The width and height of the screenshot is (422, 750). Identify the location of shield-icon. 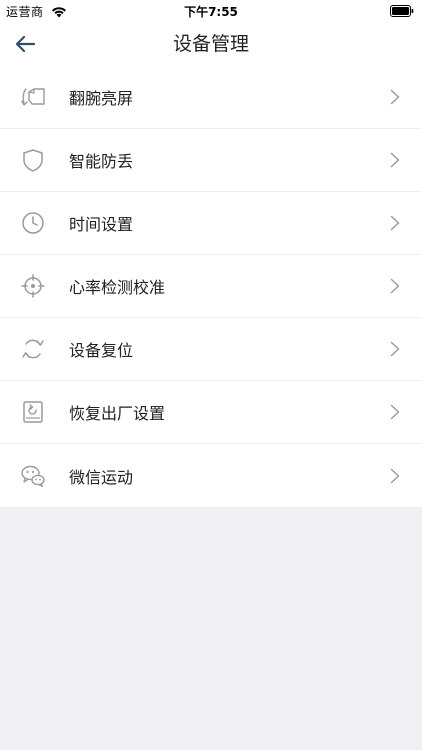
(33, 160).